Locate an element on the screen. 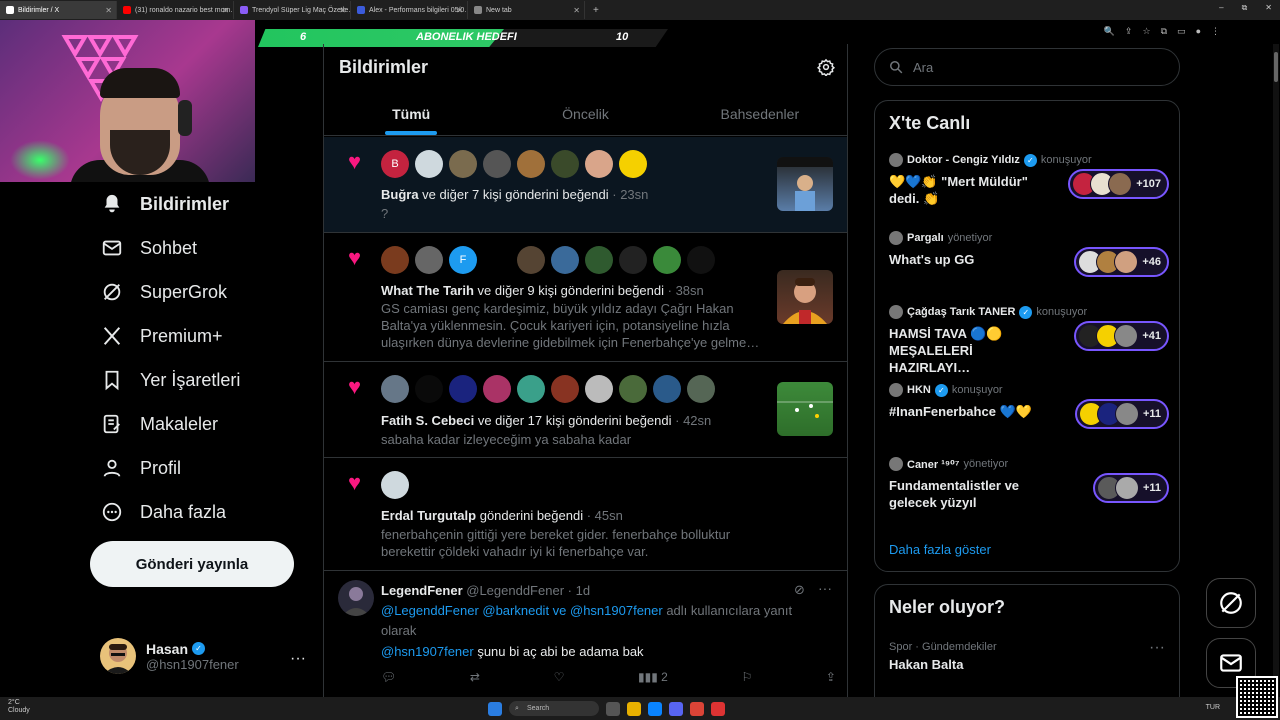 Image resolution: width=1280 pixels, height=720 pixels. grok-icon: ⊘ is located at coordinates (799, 590).